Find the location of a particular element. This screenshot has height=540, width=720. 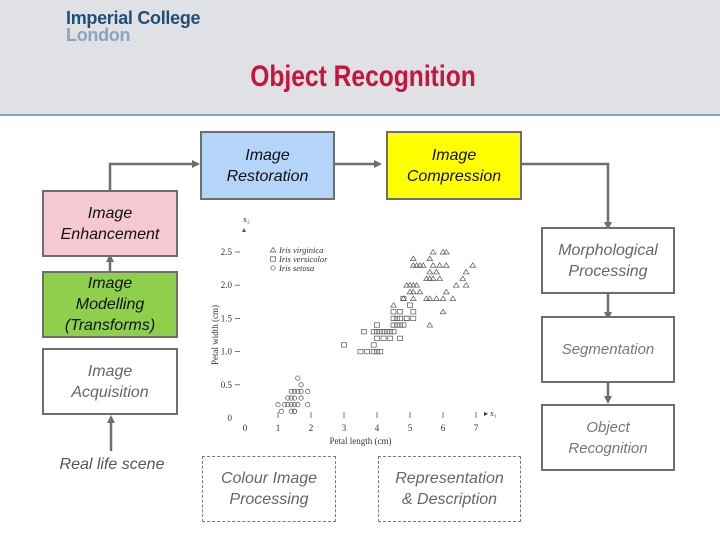

y-tick-label: 1.5 is located at coordinates (227, 318).